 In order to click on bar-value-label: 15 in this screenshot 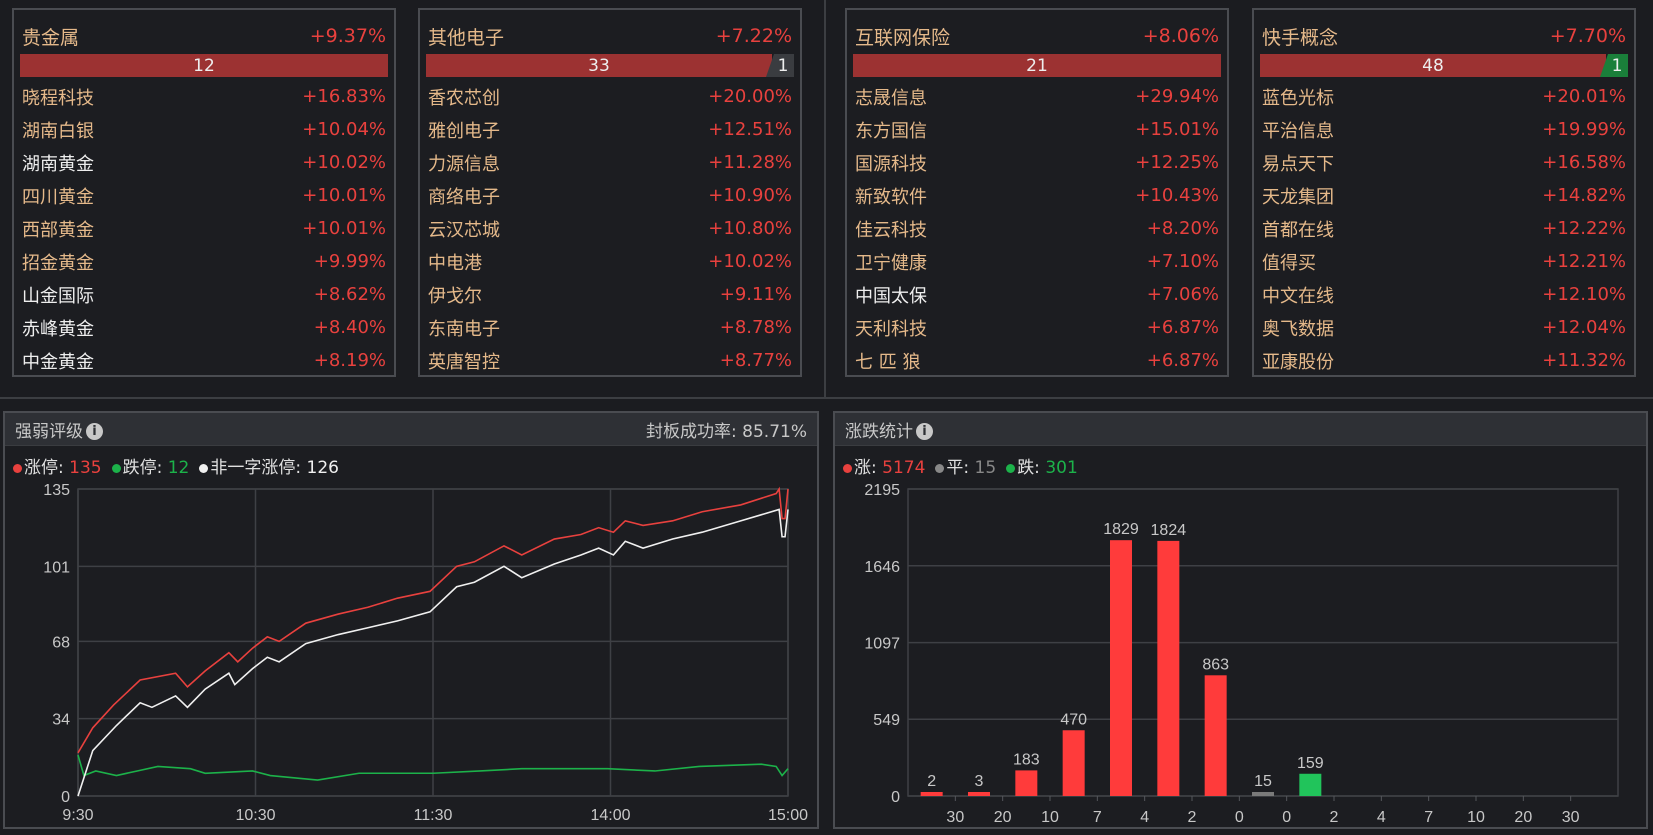, I will do `click(1263, 781)`.